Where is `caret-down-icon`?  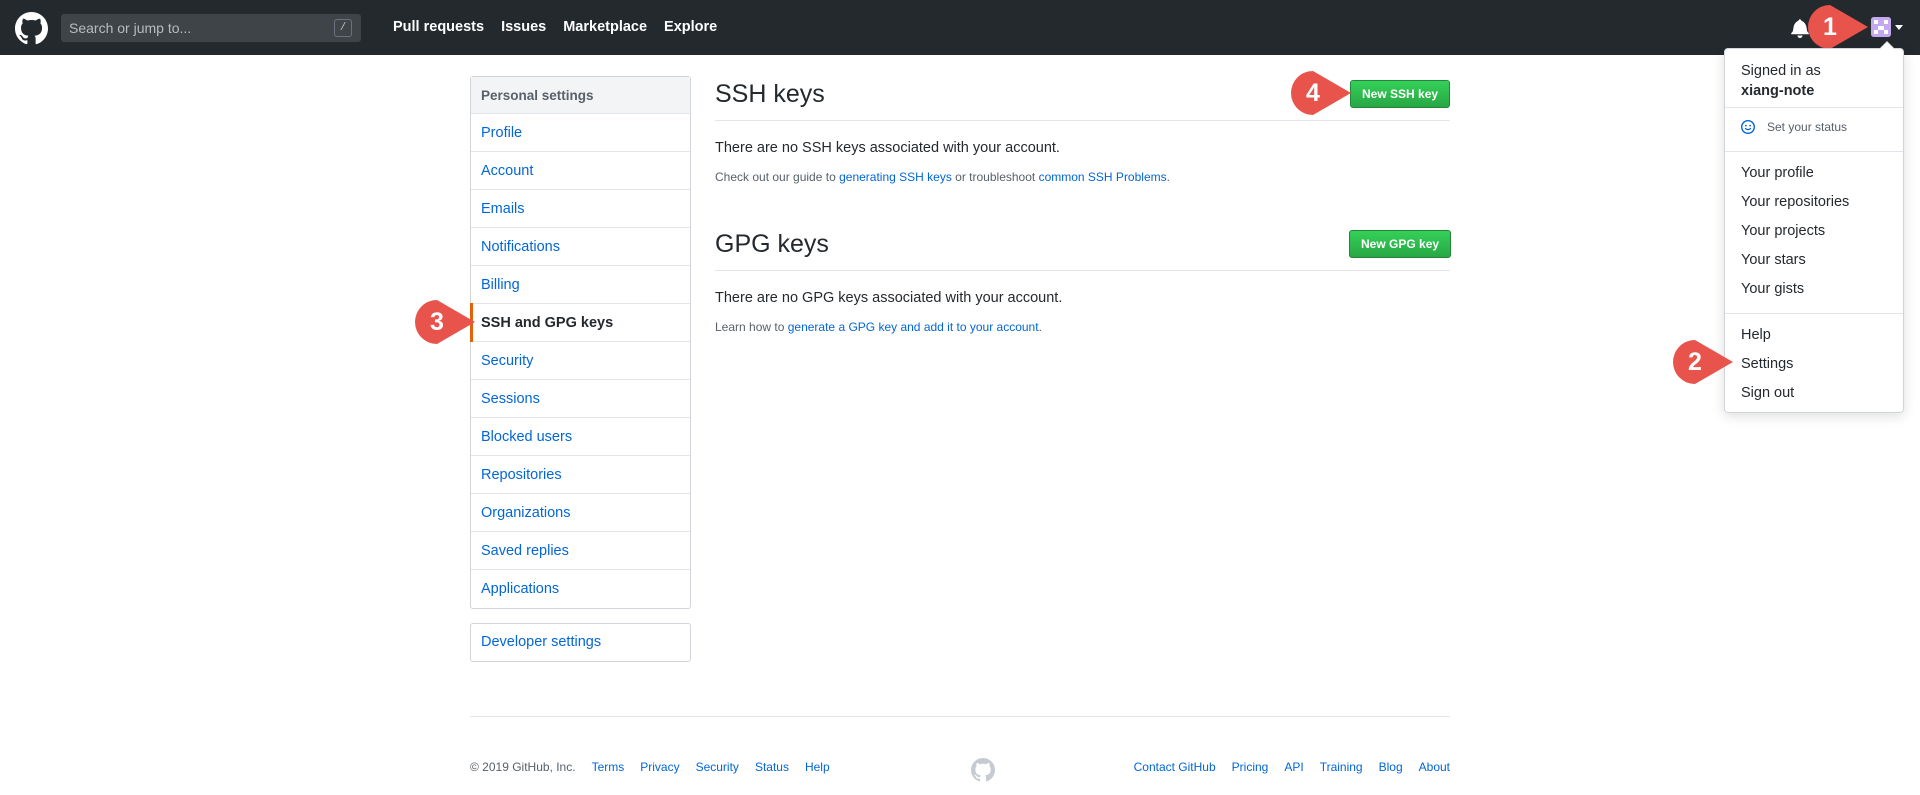
caret-down-icon is located at coordinates (1899, 27).